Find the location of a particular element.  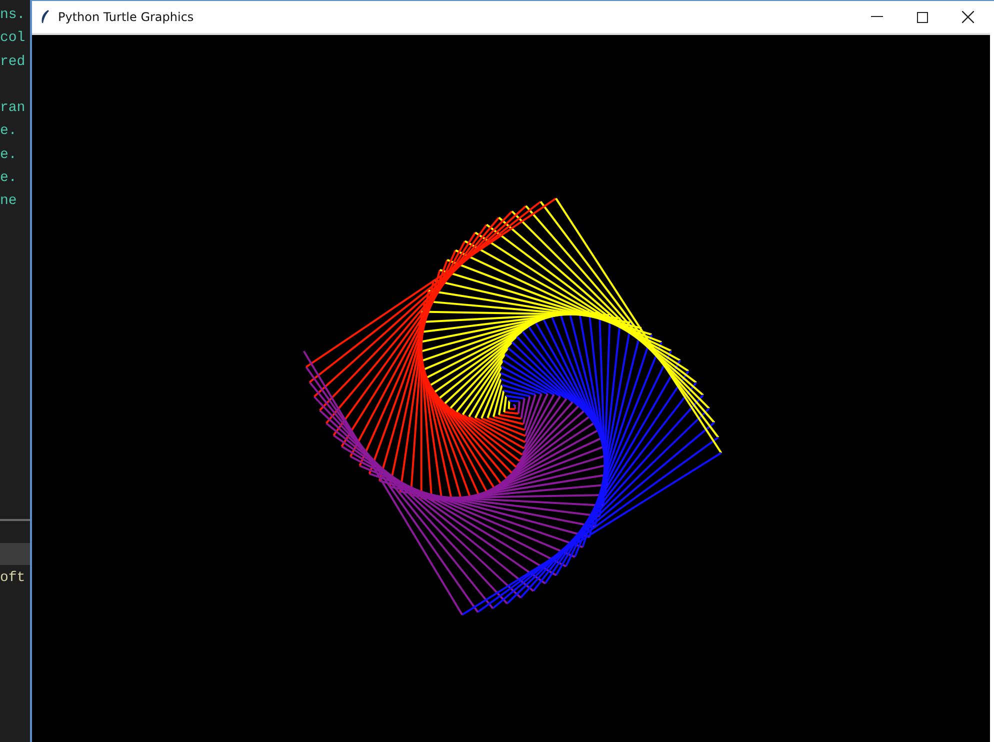

feather-icon is located at coordinates (45, 17).